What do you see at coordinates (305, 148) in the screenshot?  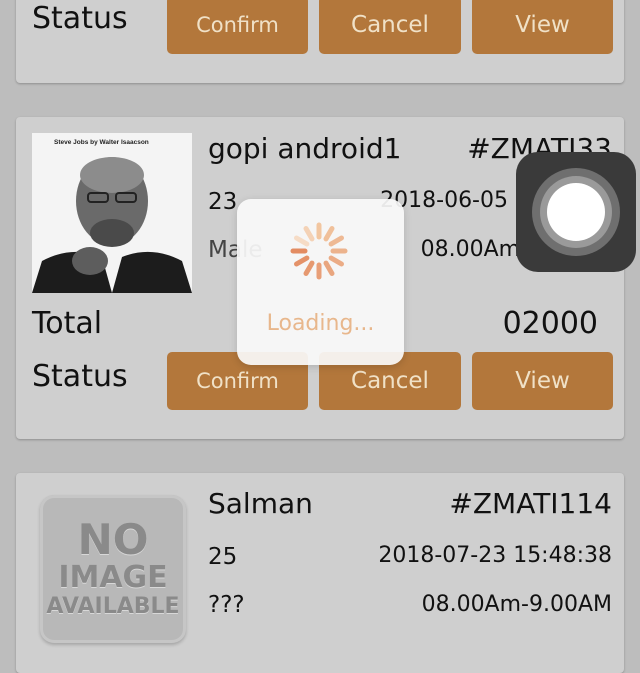 I see `customer-name: gopi android1` at bounding box center [305, 148].